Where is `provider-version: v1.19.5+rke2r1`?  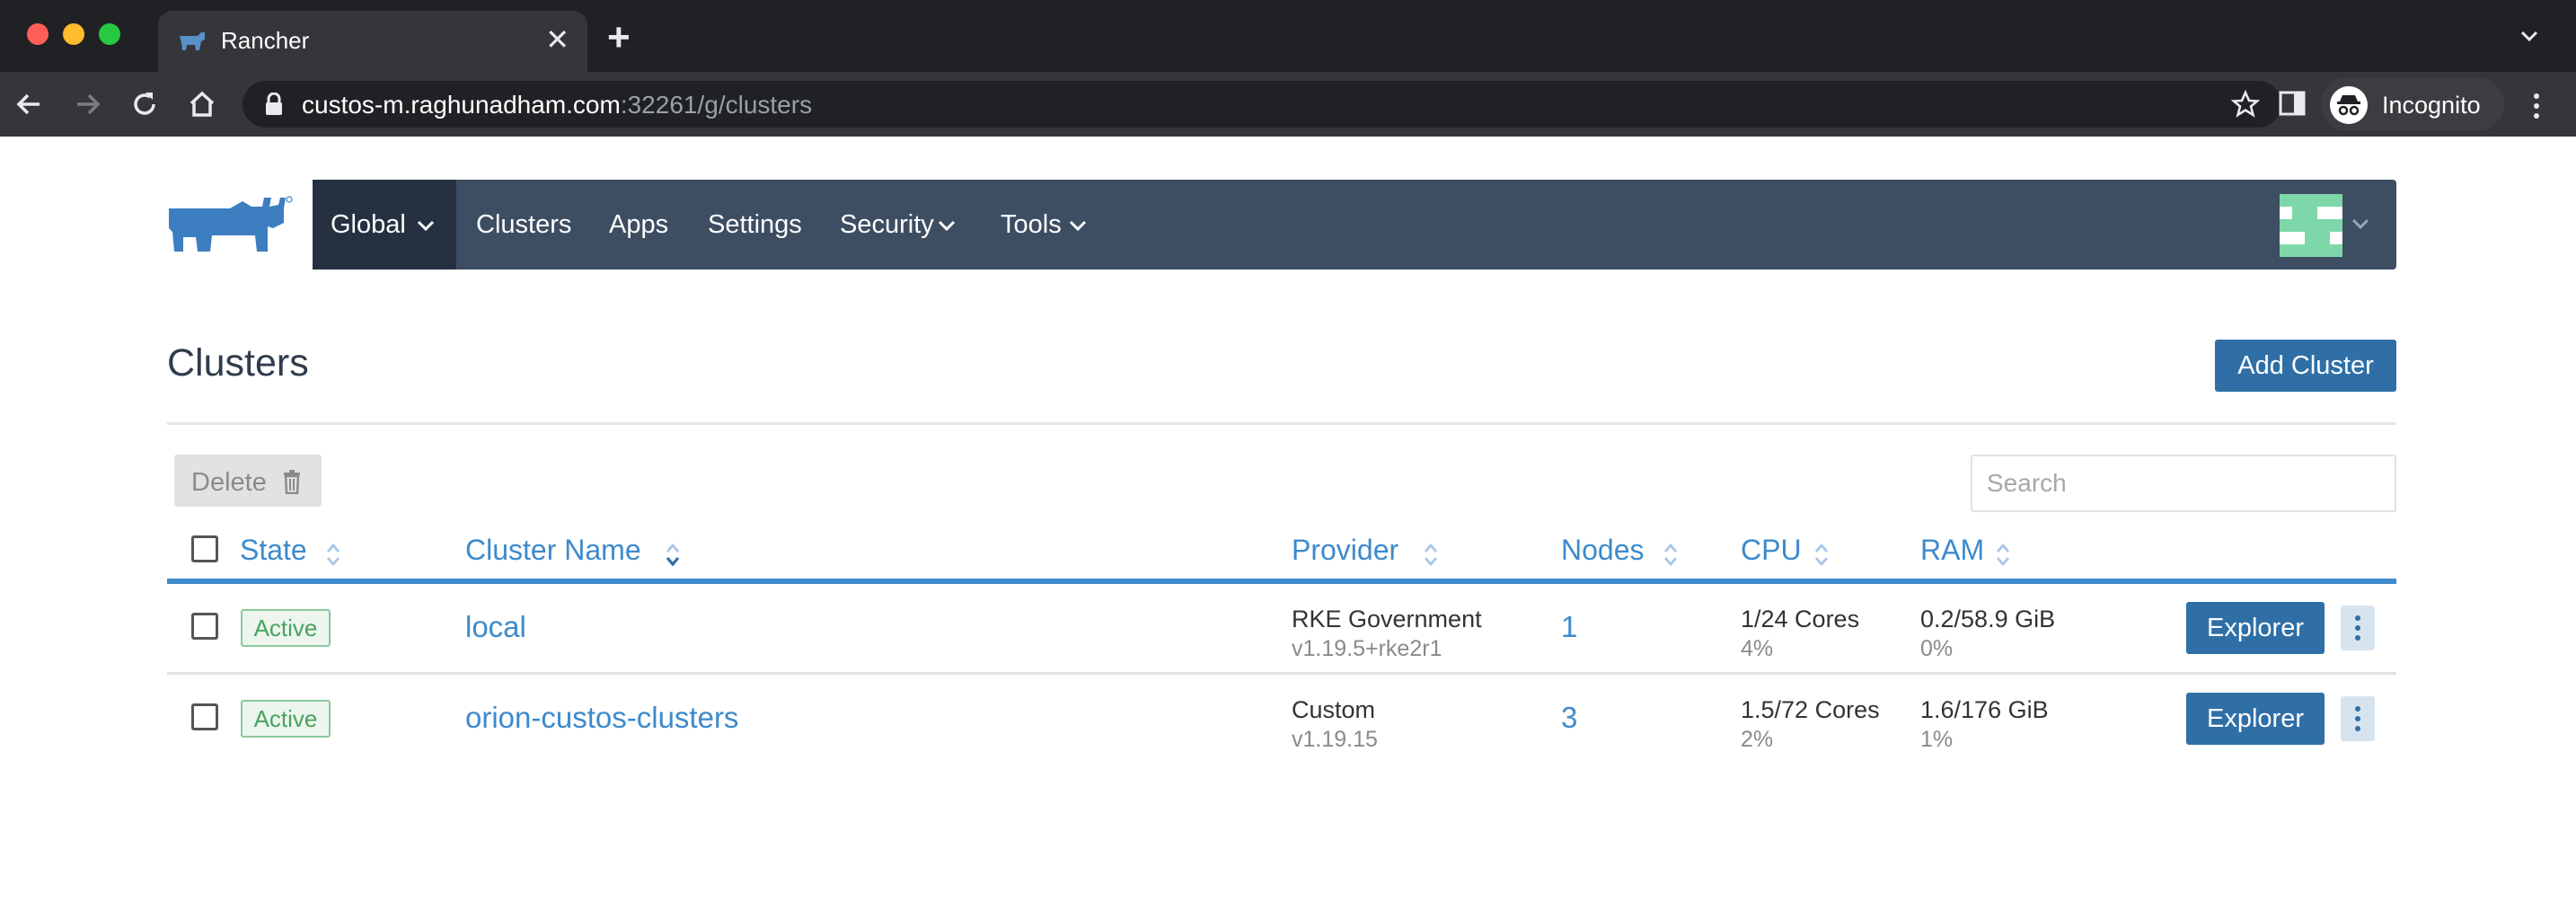 provider-version: v1.19.5+rke2r1 is located at coordinates (1367, 648).